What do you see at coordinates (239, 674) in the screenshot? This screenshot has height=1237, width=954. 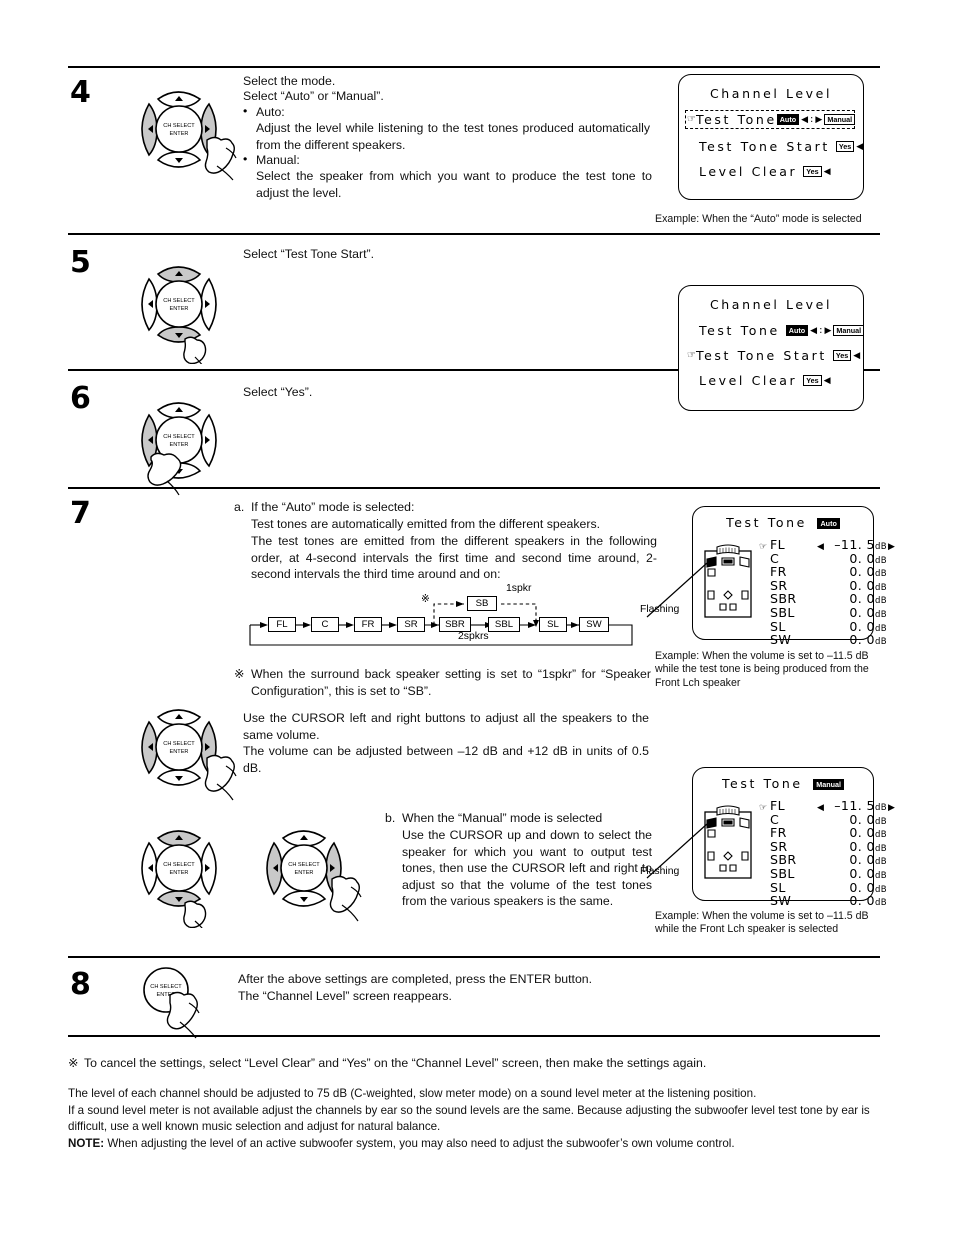 I see `step7-note-mark: ※` at bounding box center [239, 674].